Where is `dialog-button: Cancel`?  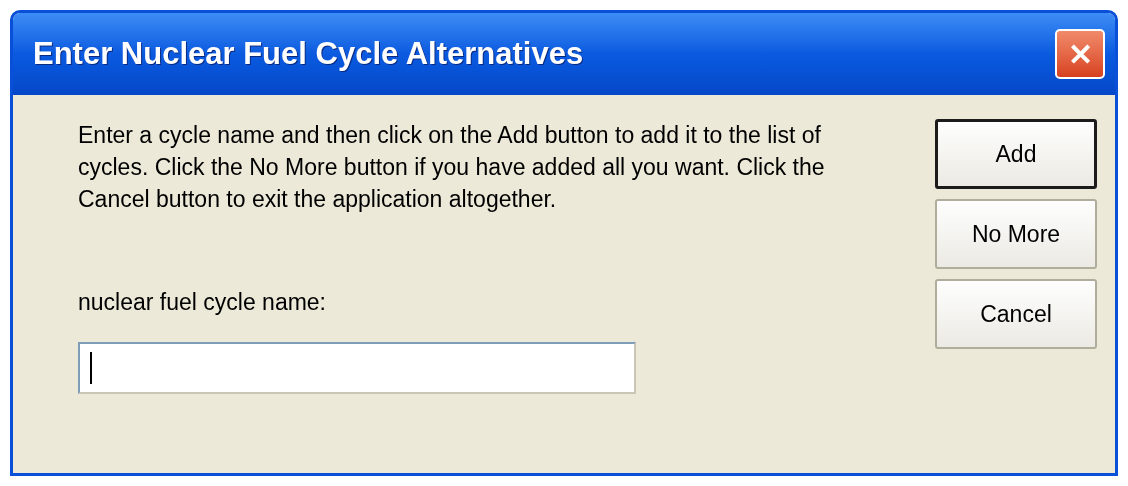 dialog-button: Cancel is located at coordinates (1016, 314).